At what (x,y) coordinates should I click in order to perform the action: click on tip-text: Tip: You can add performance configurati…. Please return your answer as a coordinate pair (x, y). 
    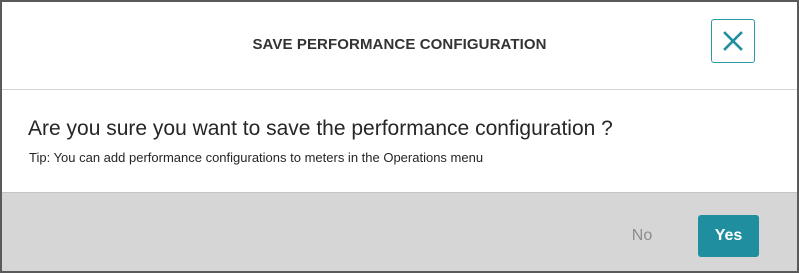
    Looking at the image, I should click on (256, 157).